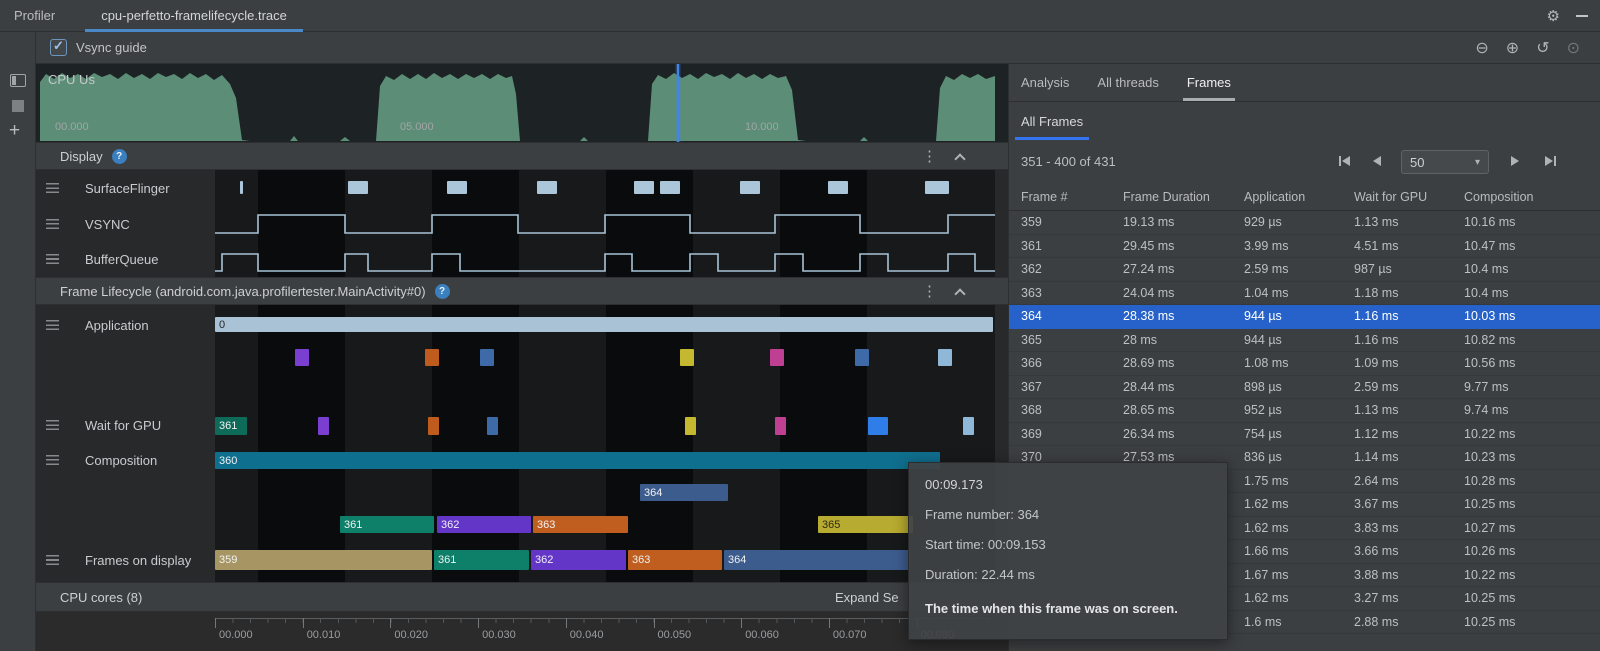 This screenshot has width=1600, height=651. I want to click on profiler-tool-label: Profiler, so click(34, 15).